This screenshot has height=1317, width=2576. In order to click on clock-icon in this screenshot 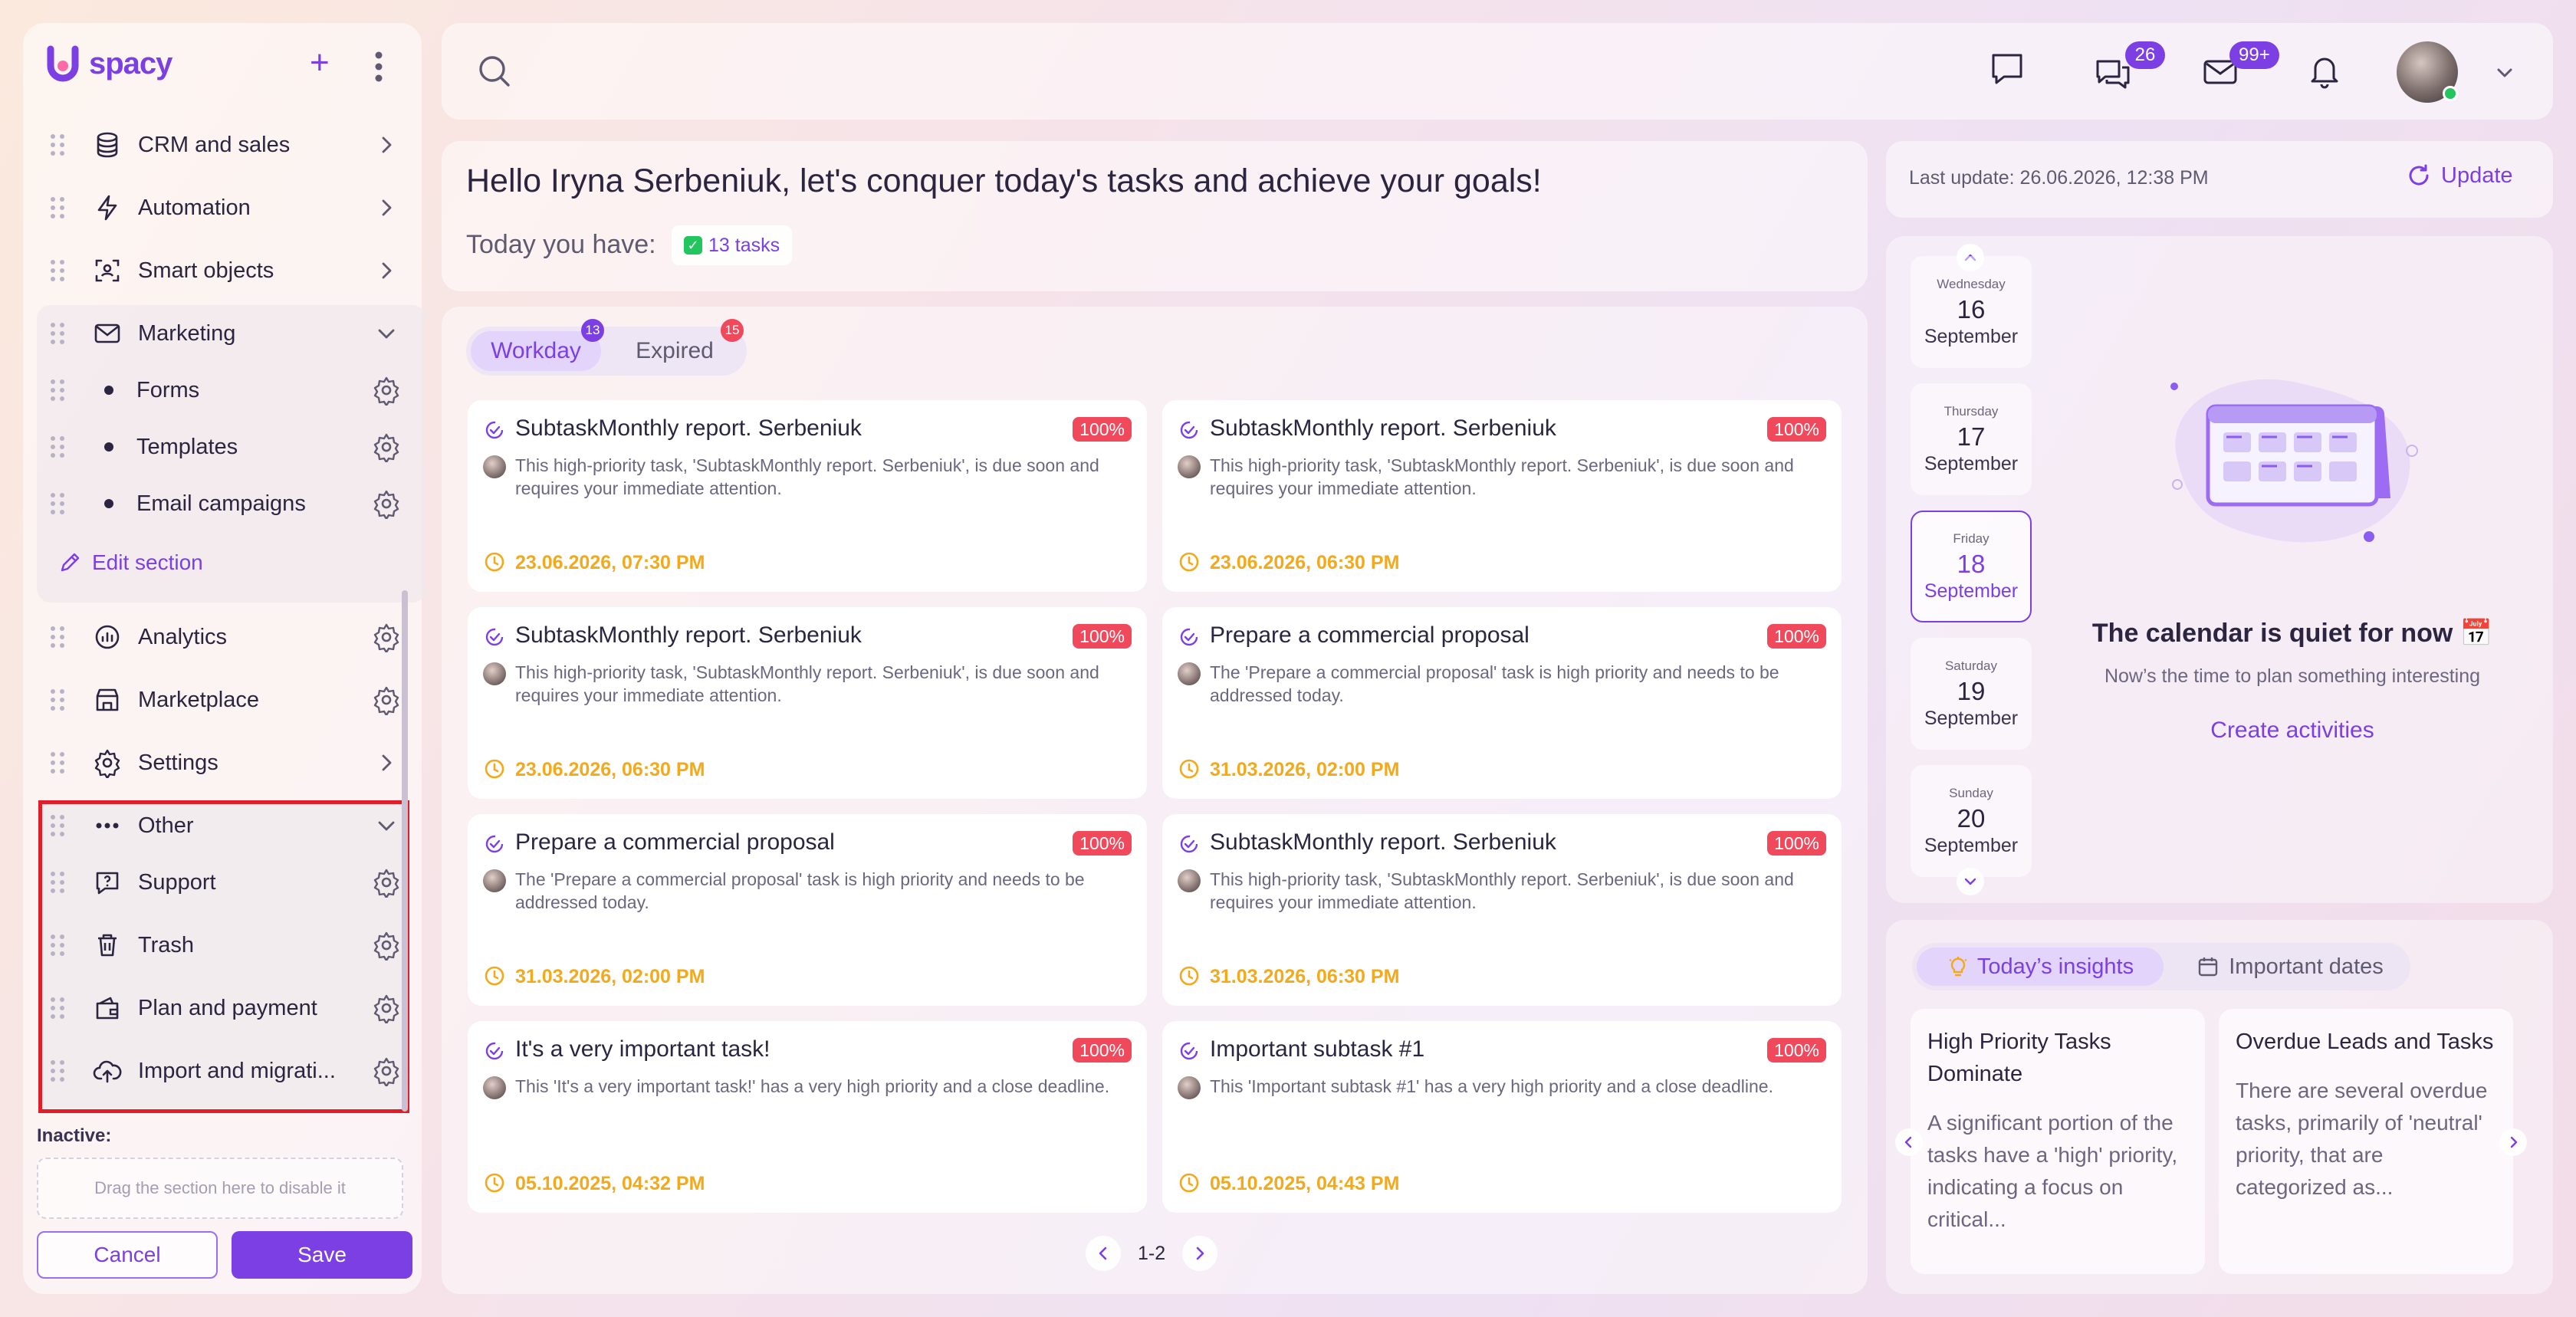, I will do `click(1189, 562)`.